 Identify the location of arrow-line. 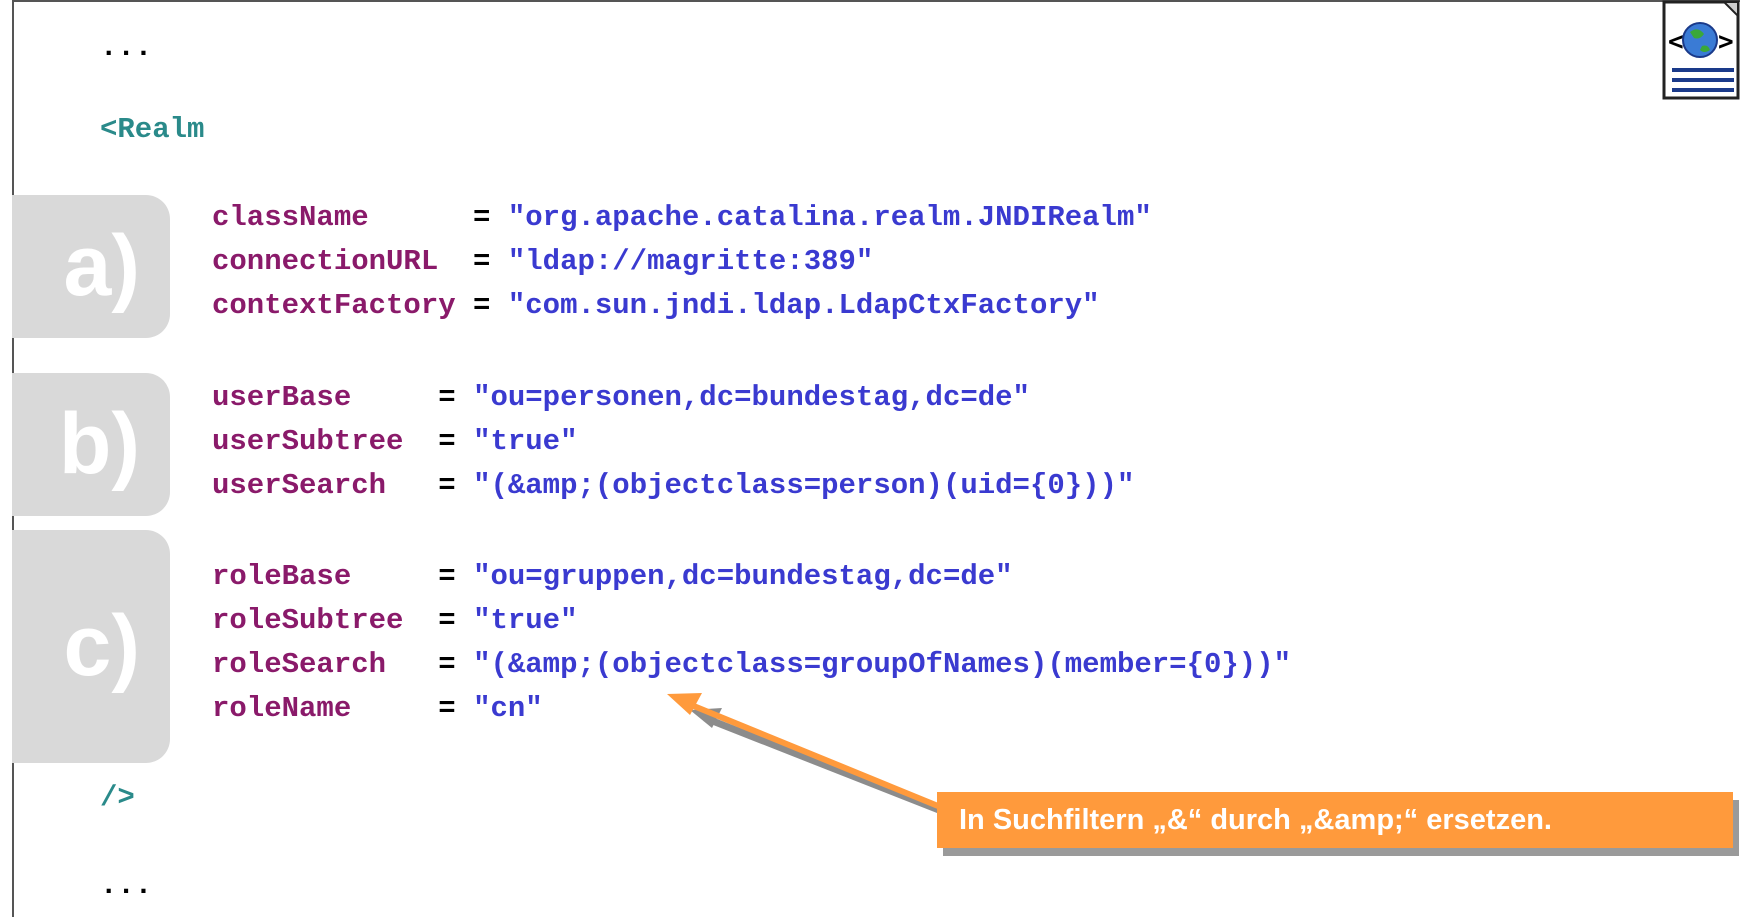
(811, 754).